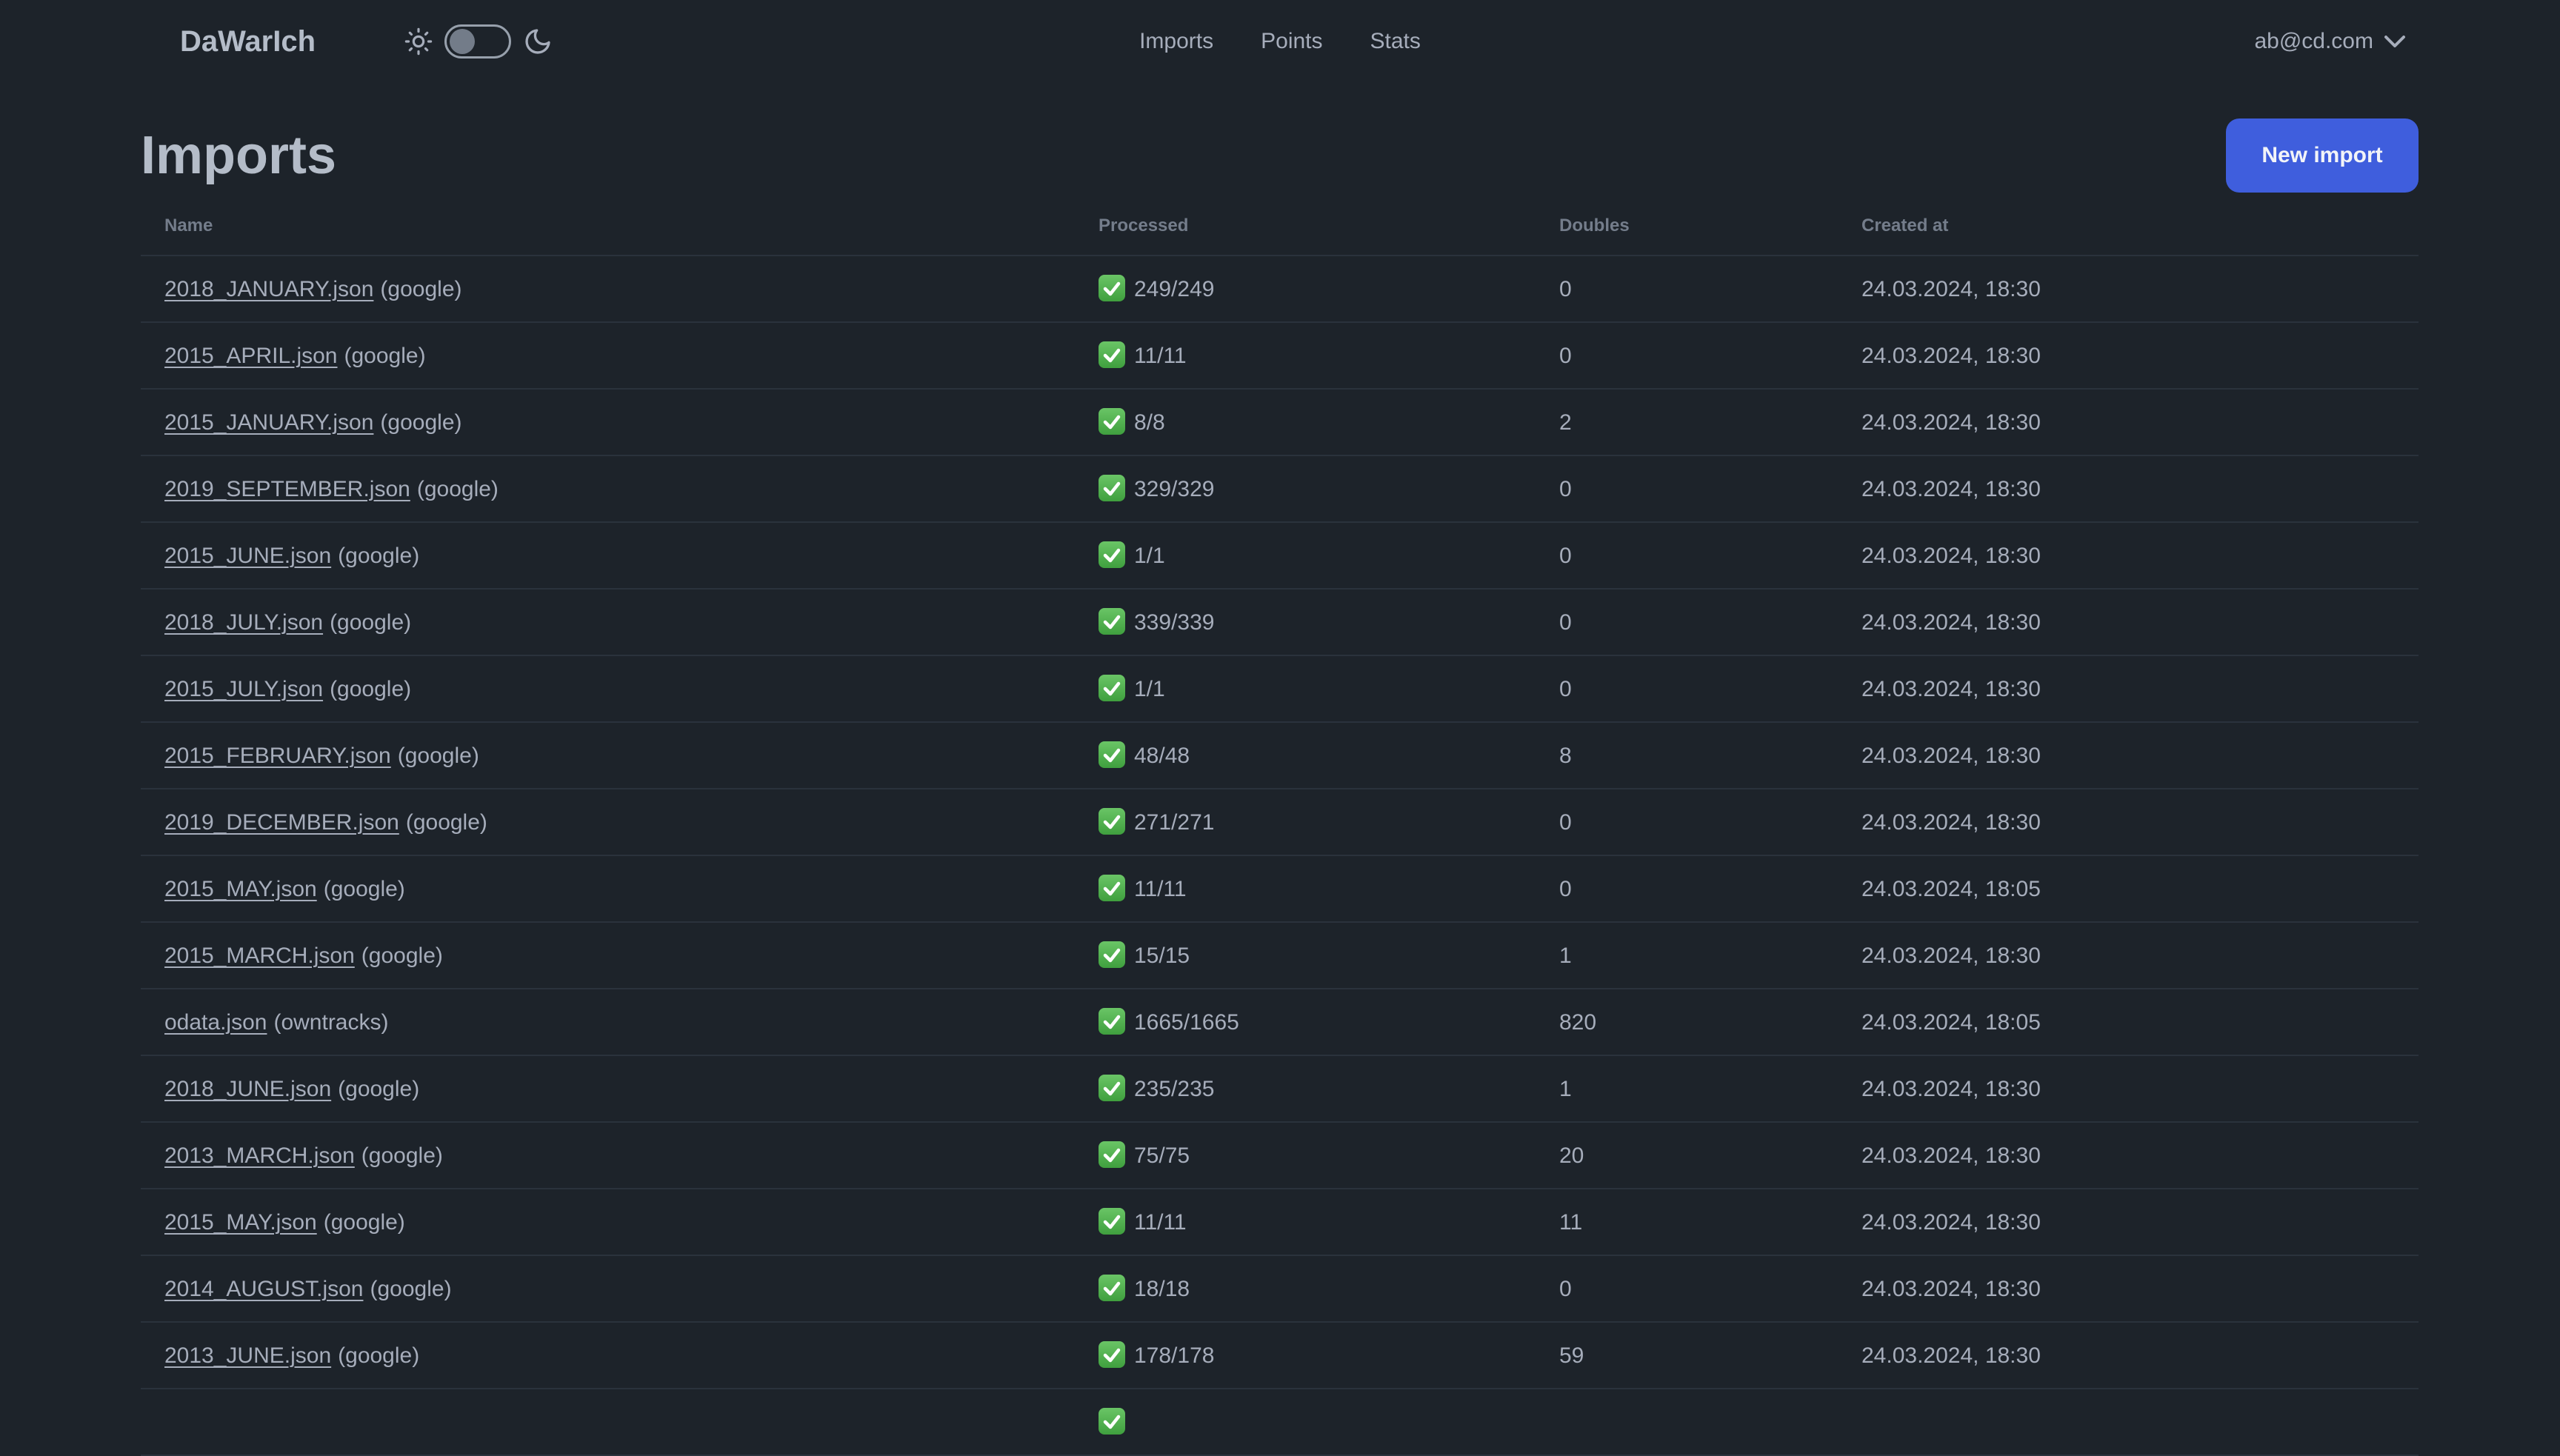 Image resolution: width=2560 pixels, height=1456 pixels. What do you see at coordinates (1280, 155) in the screenshot?
I see `page-header: Imports New import` at bounding box center [1280, 155].